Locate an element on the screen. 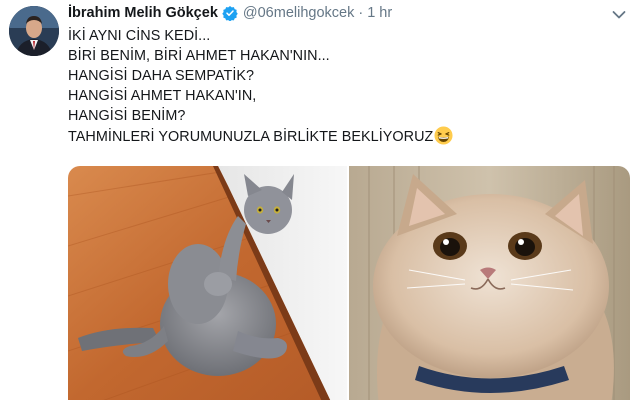 The width and height of the screenshot is (640, 400). verified-badge-icon is located at coordinates (230, 13).